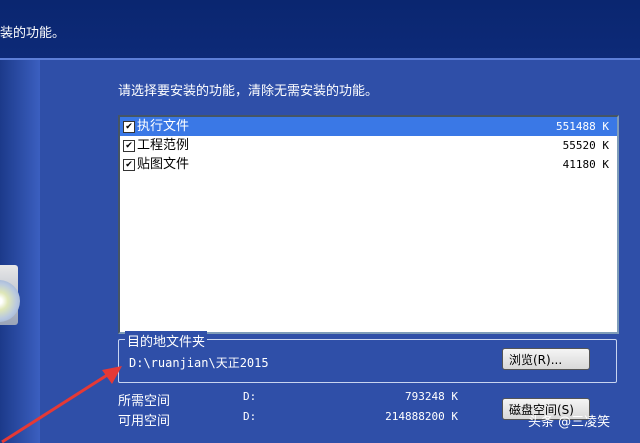 Image resolution: width=640 pixels, height=443 pixels. What do you see at coordinates (199, 363) in the screenshot?
I see `destination-path: D:\ruanjian\天正2015` at bounding box center [199, 363].